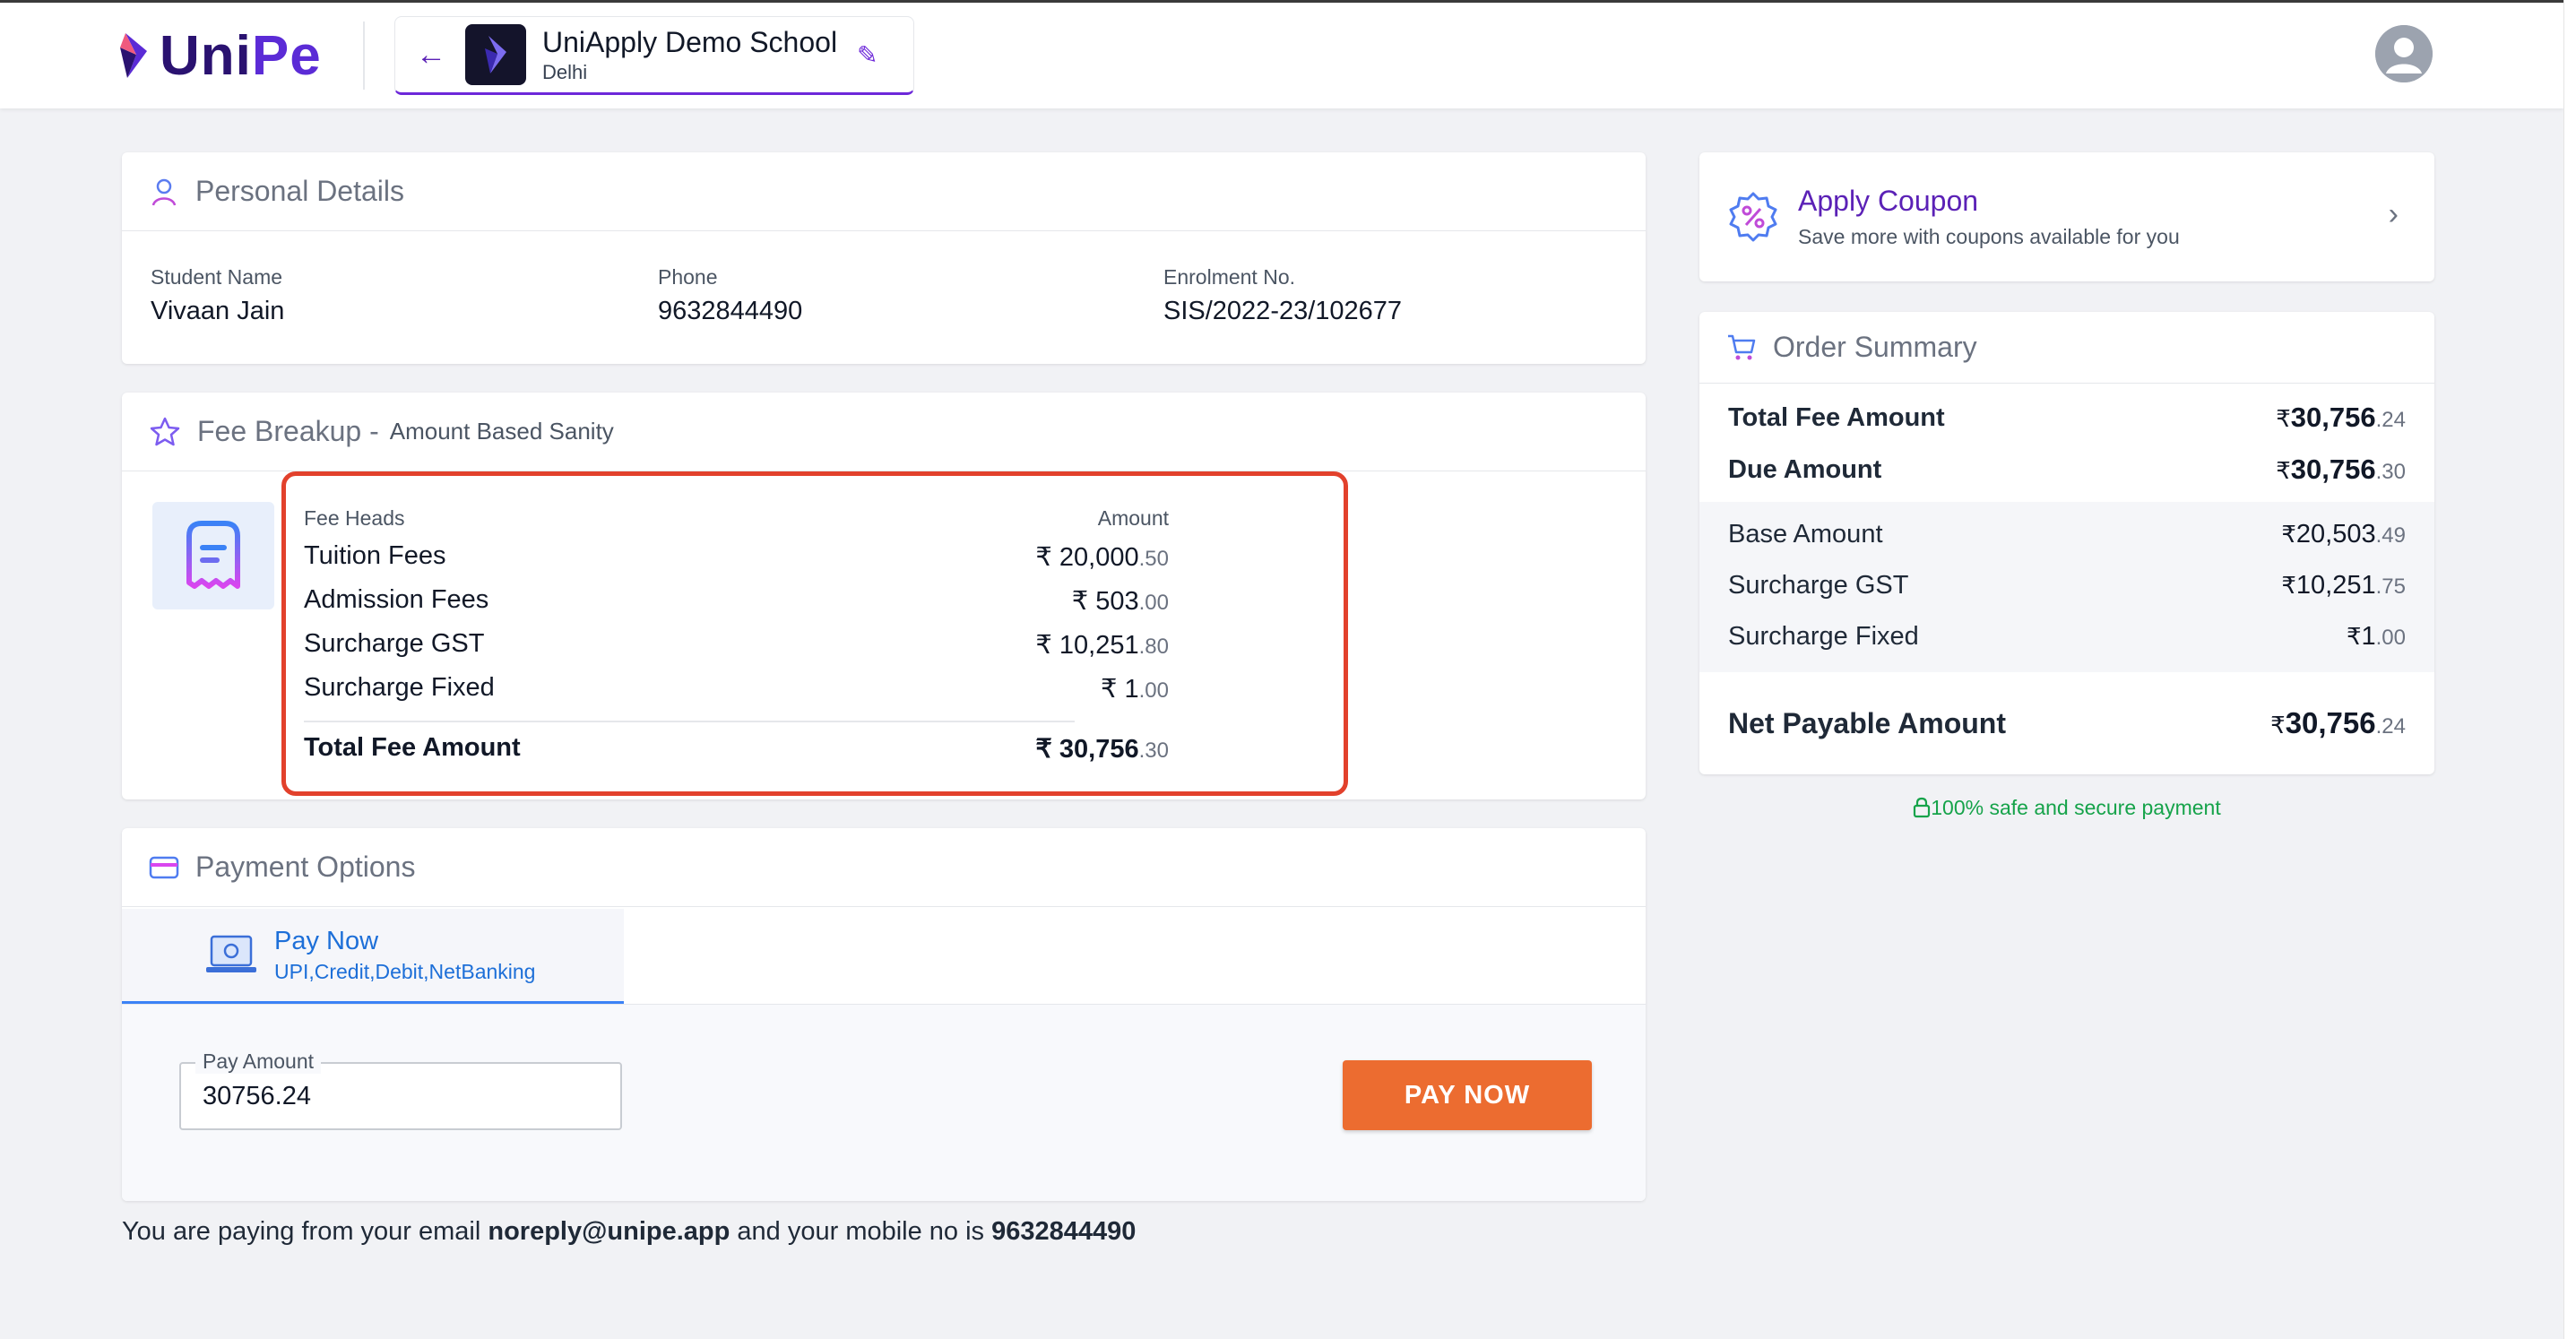 Image resolution: width=2576 pixels, height=1339 pixels. I want to click on fee-breakup-title: Fee Breakup -, so click(288, 431).